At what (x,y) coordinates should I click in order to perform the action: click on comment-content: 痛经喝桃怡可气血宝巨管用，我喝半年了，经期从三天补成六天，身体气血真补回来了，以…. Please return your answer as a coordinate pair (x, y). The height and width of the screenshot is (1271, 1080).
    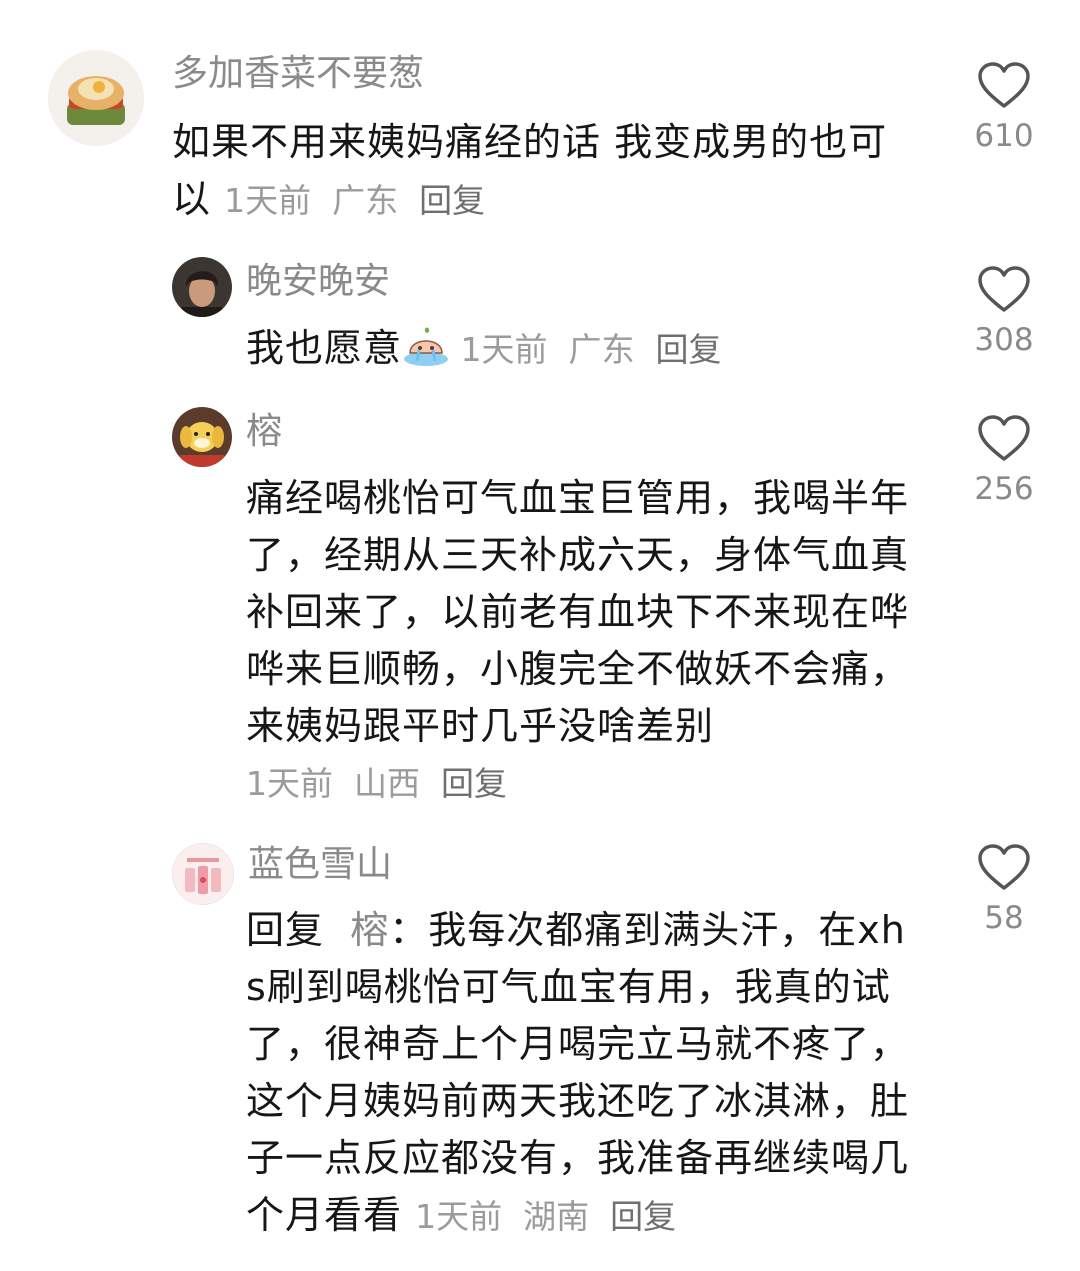
    Looking at the image, I should click on (578, 612).